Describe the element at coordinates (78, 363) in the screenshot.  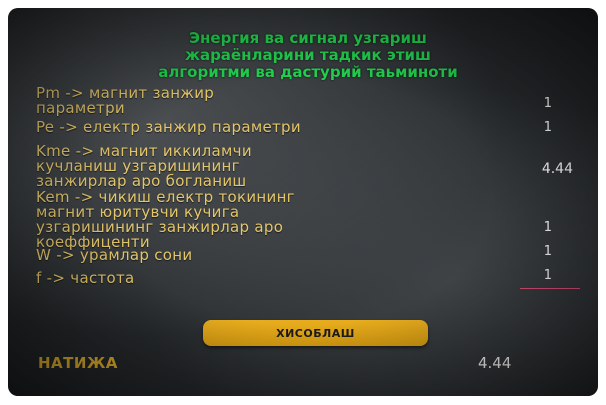
I see `result-label: НАТИЖА` at that location.